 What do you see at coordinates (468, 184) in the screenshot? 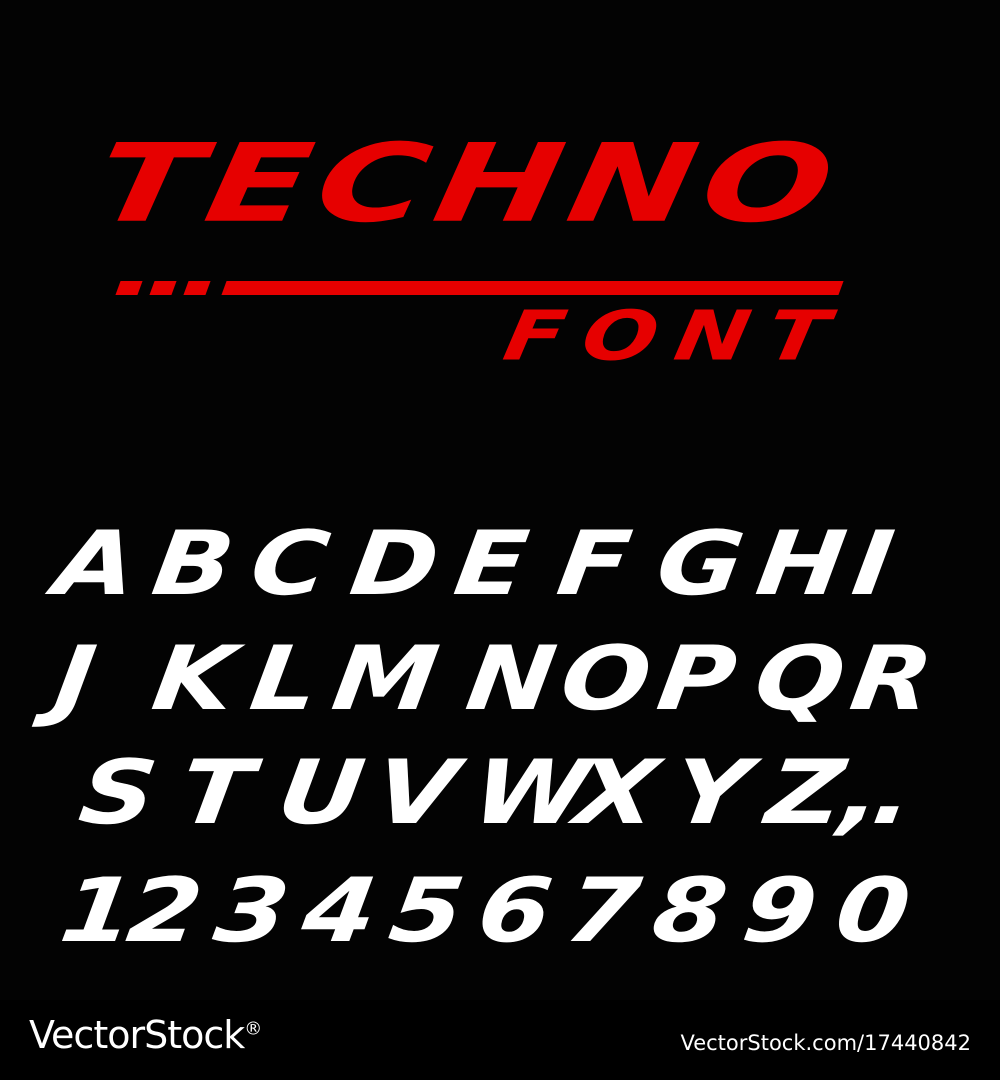
I see `title-techno: TECHNO` at bounding box center [468, 184].